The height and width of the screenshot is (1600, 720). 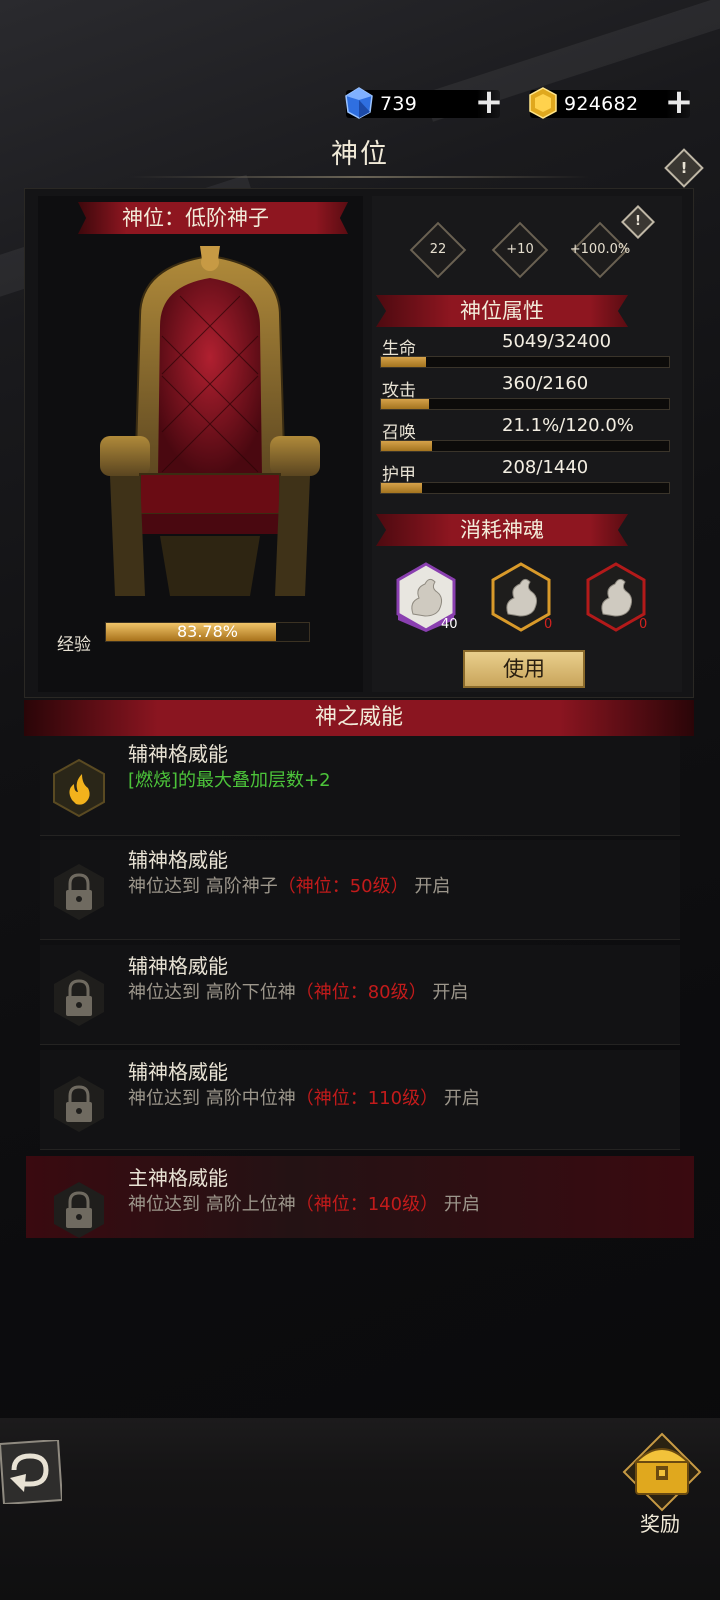 What do you see at coordinates (557, 341) in the screenshot?
I see `hp-value: 5049/32400` at bounding box center [557, 341].